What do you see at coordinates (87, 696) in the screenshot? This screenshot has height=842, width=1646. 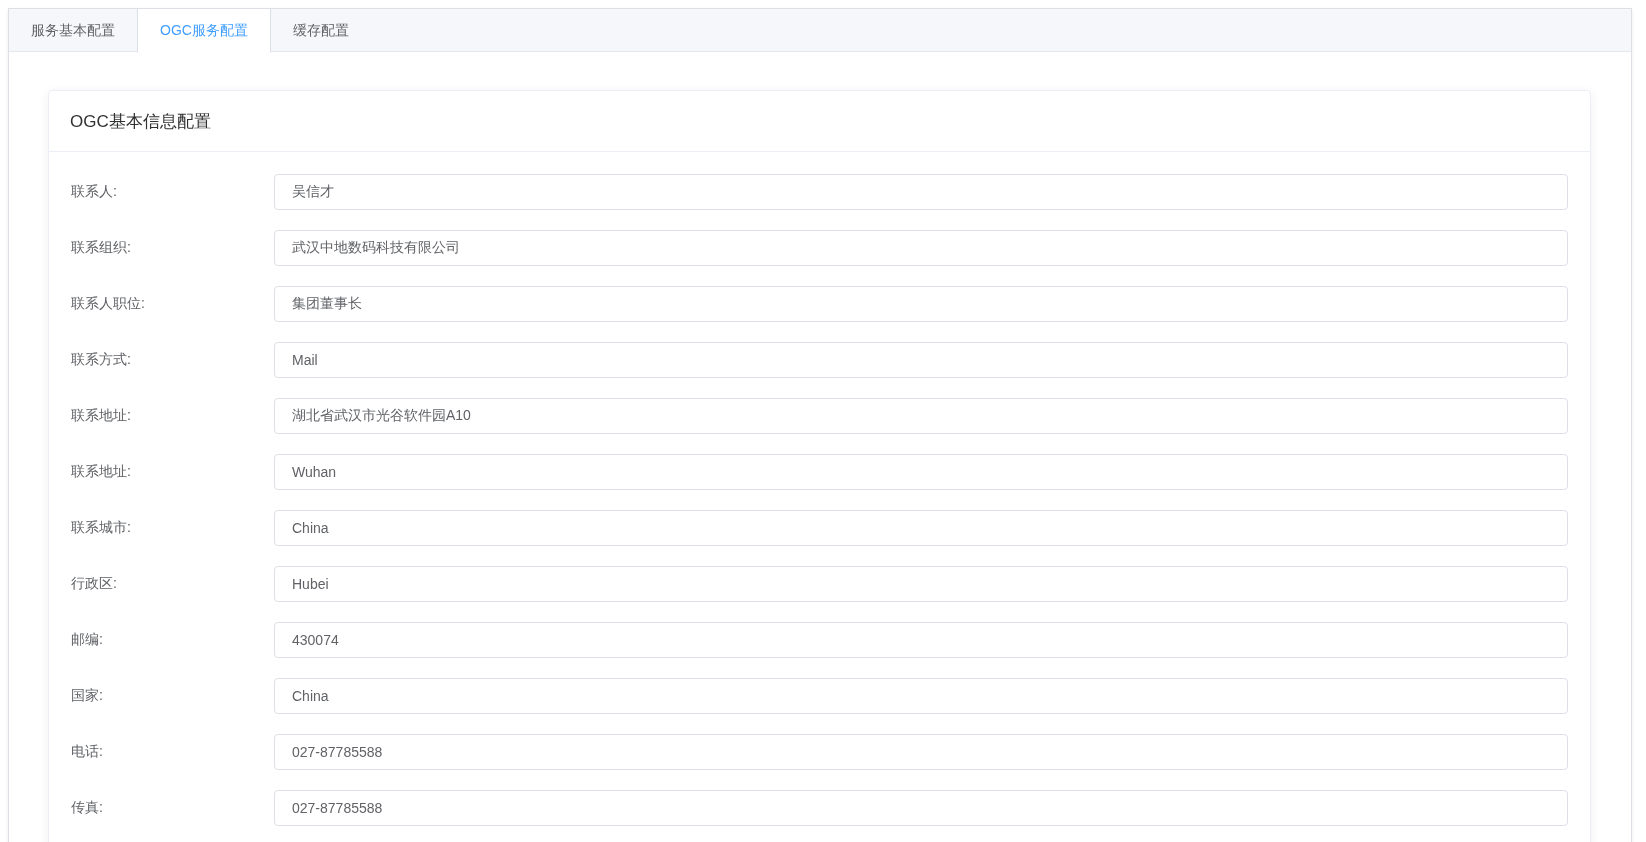 I see `field-label: 国家:` at bounding box center [87, 696].